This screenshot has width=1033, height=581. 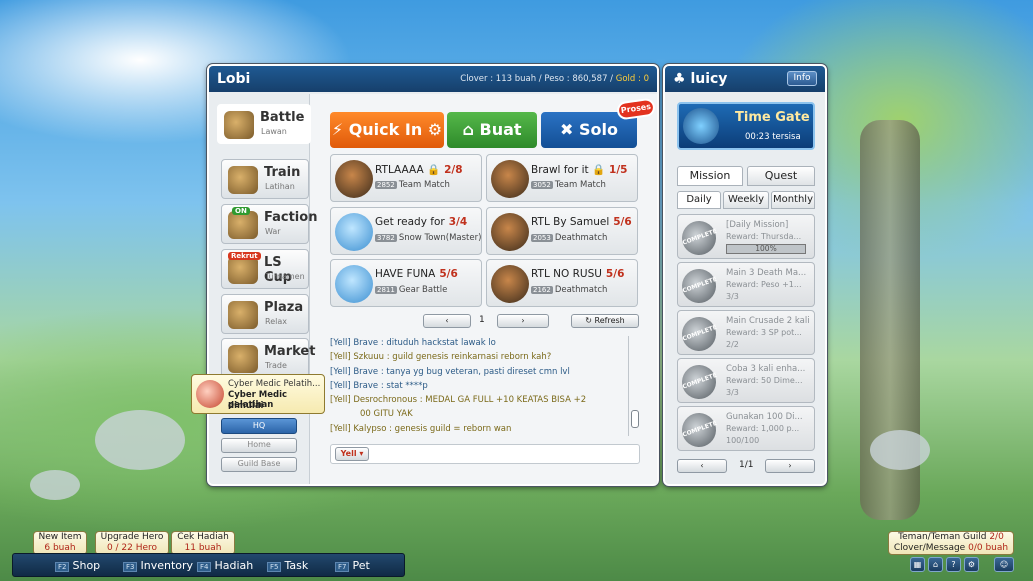 What do you see at coordinates (60, 543) in the screenshot?
I see `new-item-note: New Item 6 buah` at bounding box center [60, 543].